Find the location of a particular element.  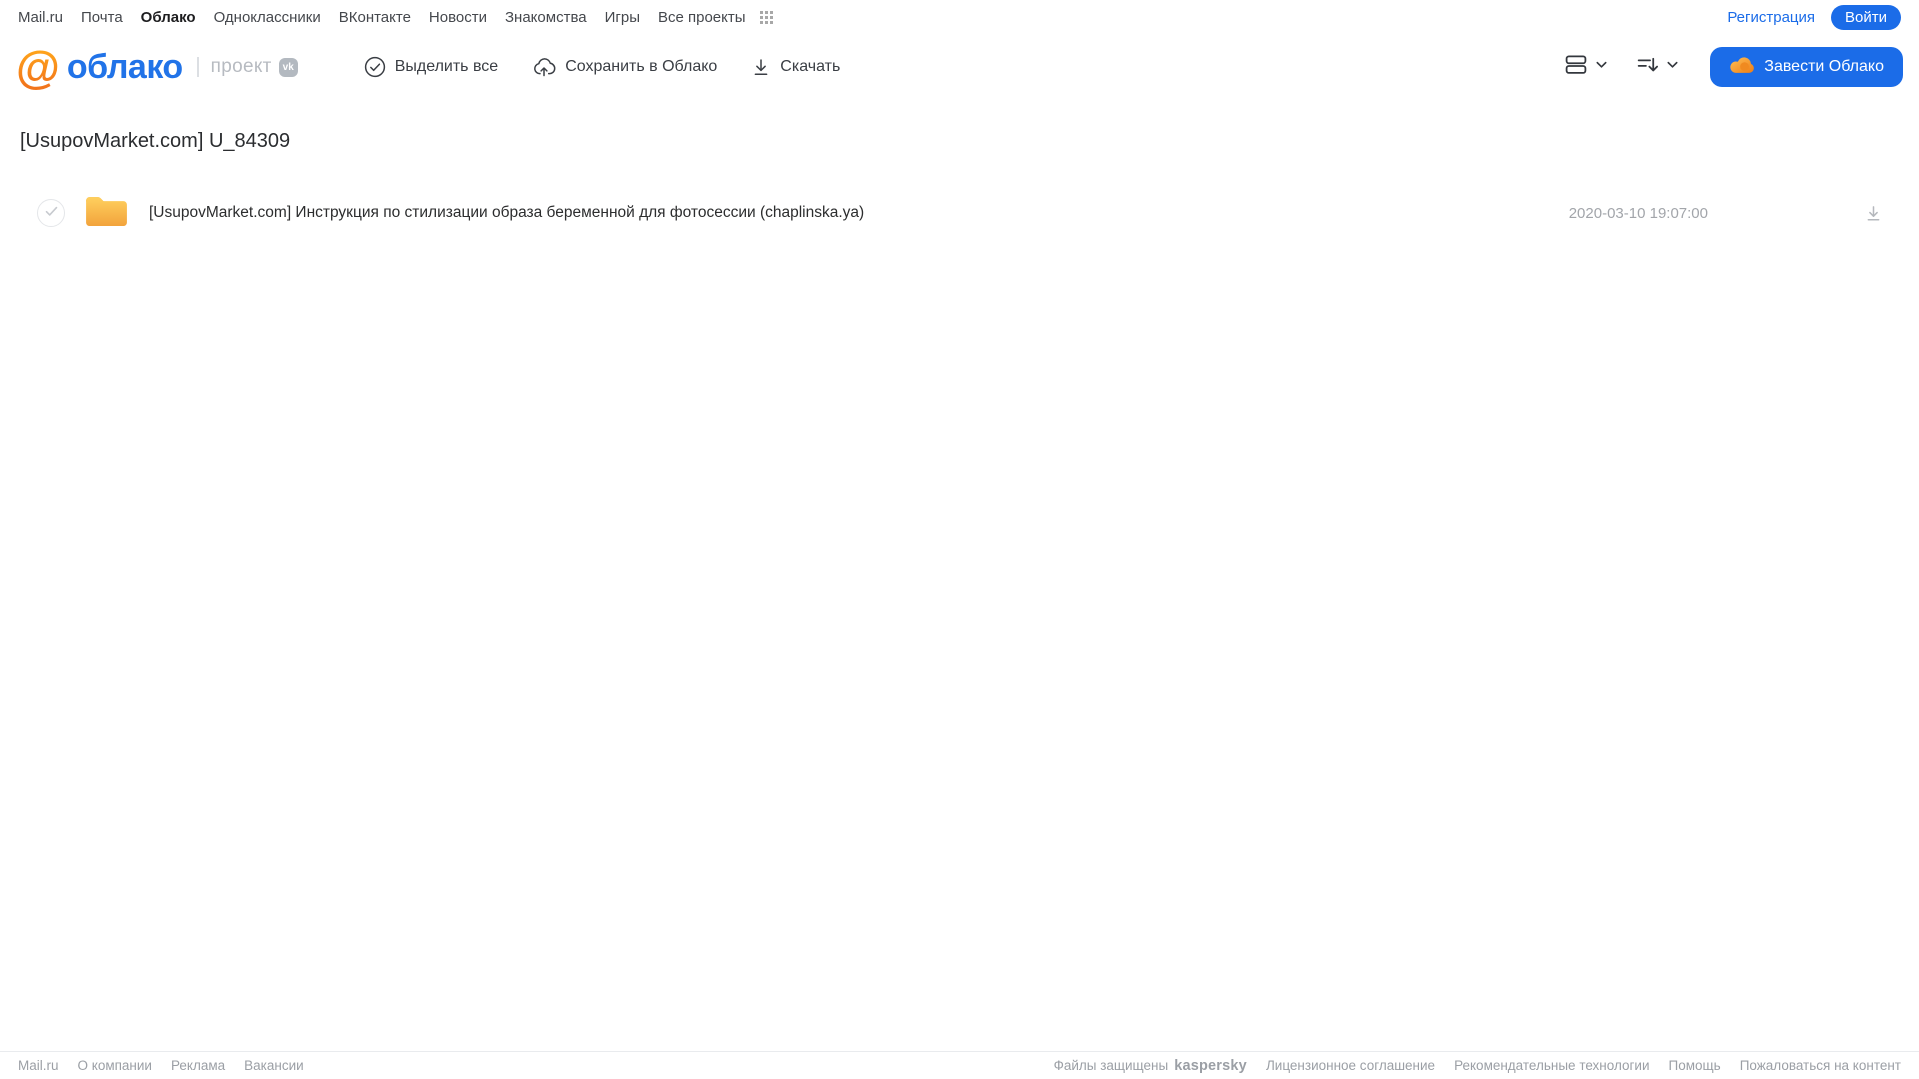

topnav-link-mailru: Mail.ru is located at coordinates (40, 17).